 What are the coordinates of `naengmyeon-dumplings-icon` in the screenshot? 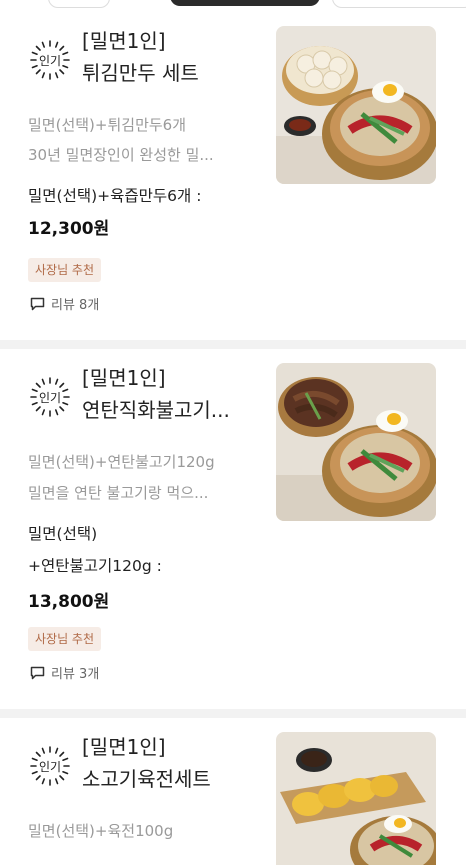 It's located at (356, 105).